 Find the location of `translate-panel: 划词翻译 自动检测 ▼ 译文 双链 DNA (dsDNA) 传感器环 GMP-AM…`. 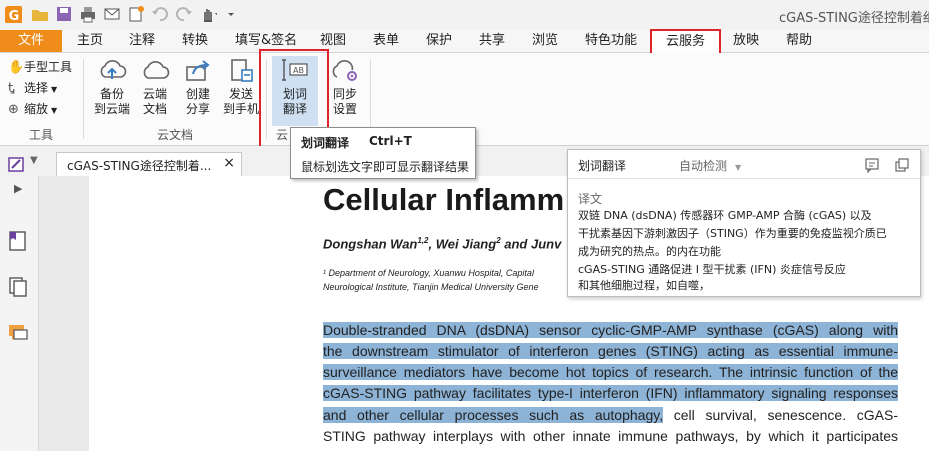

translate-panel: 划词翻译 自动检测 ▼ 译文 双链 DNA (dsDNA) 传感器环 GMP-AM… is located at coordinates (744, 223).